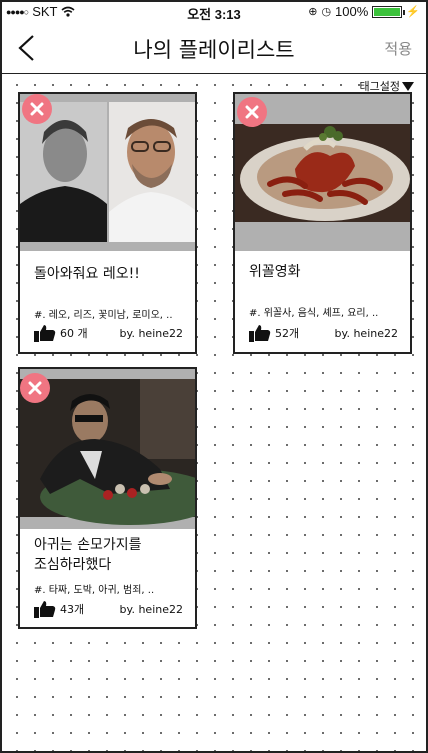  Describe the element at coordinates (74, 333) in the screenshot. I see `like-count: 60 개` at that location.